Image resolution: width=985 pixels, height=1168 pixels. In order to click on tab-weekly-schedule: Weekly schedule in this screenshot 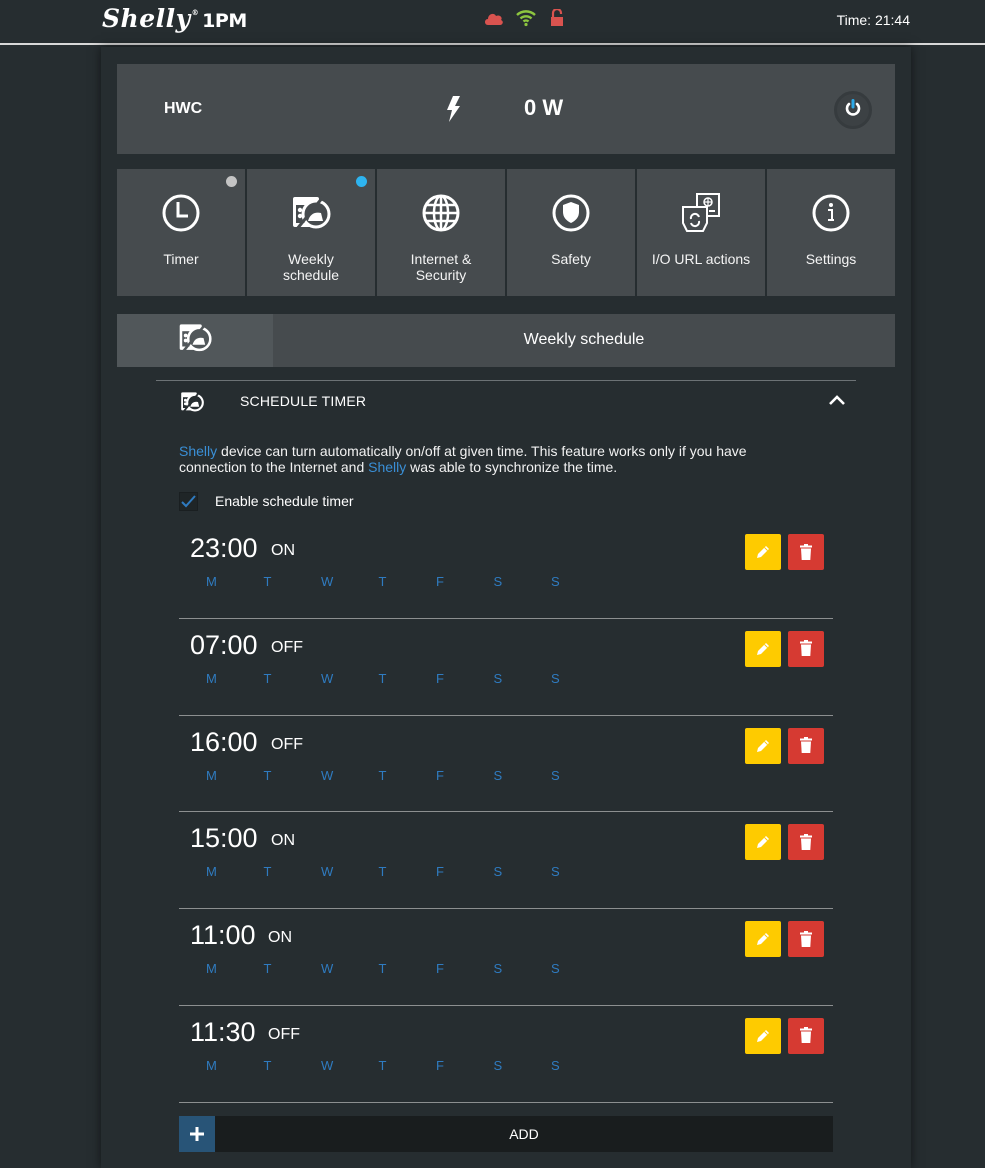, I will do `click(311, 232)`.